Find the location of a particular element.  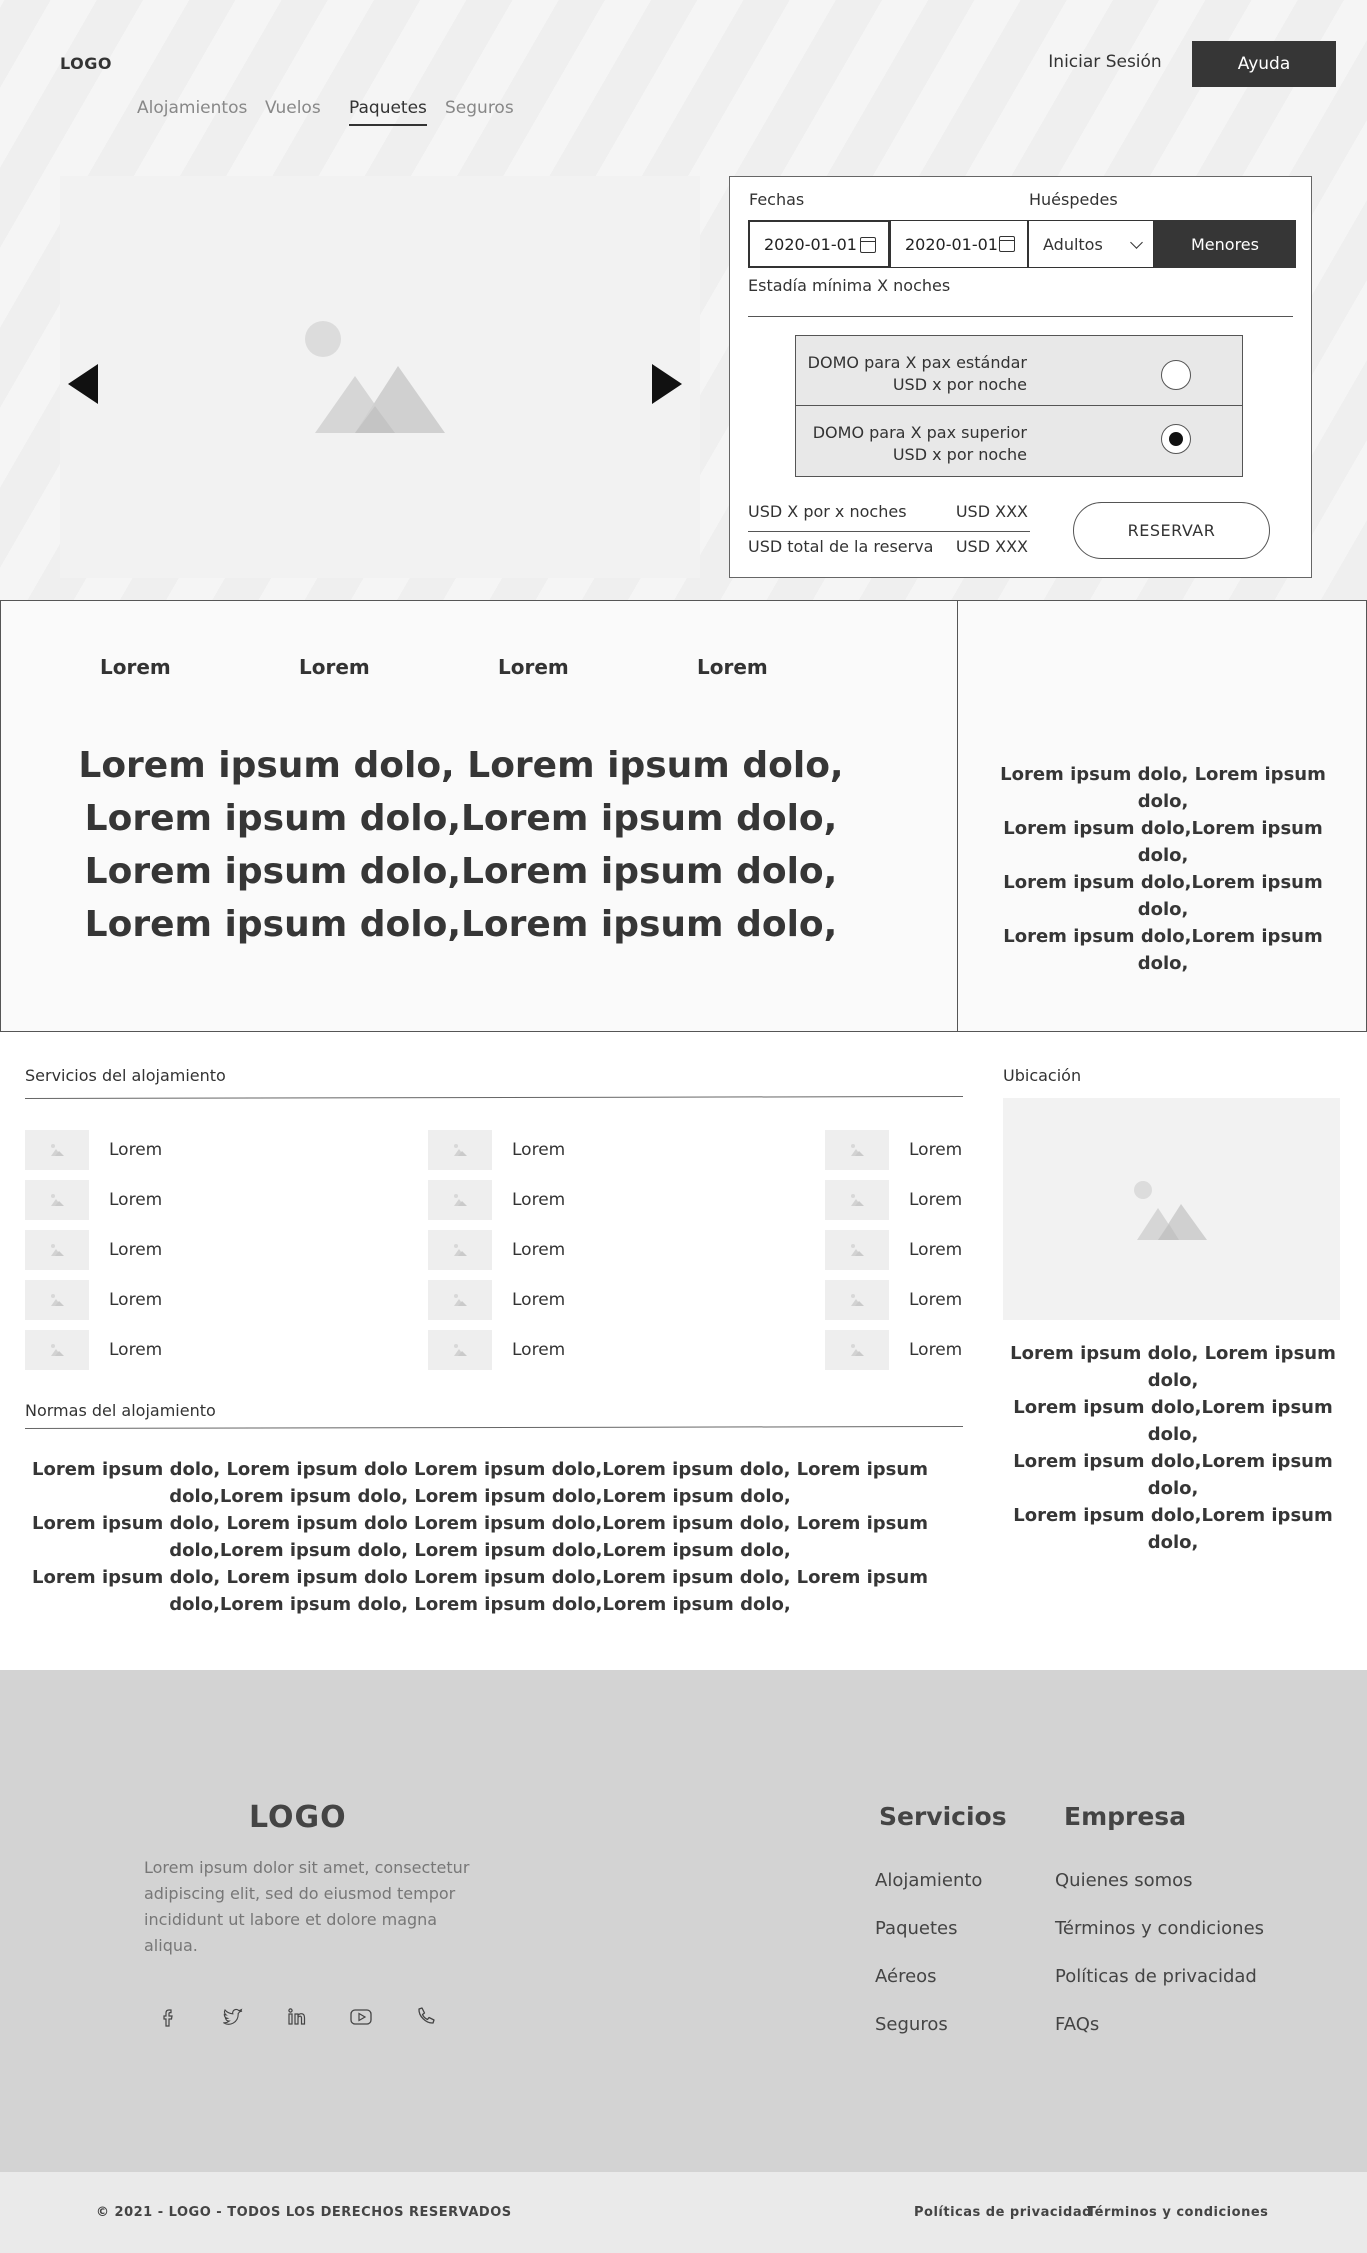

image-carousel is located at coordinates (380, 377).